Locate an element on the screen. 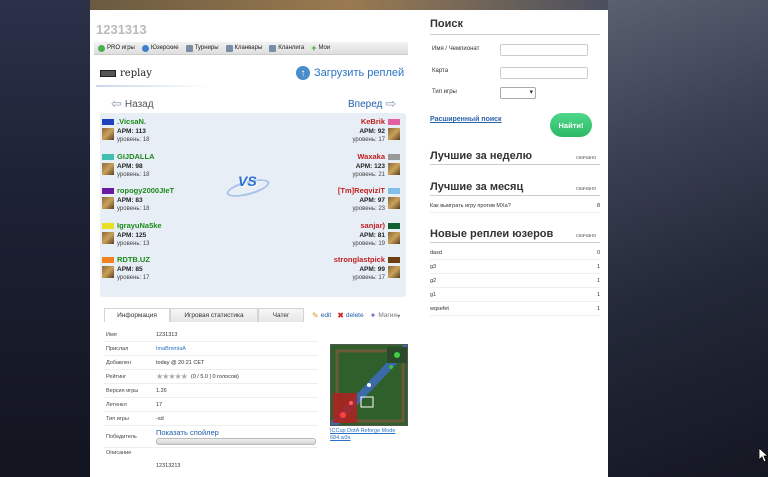  info-tabs: Информация Игровая статистика Чатег is located at coordinates (204, 315).